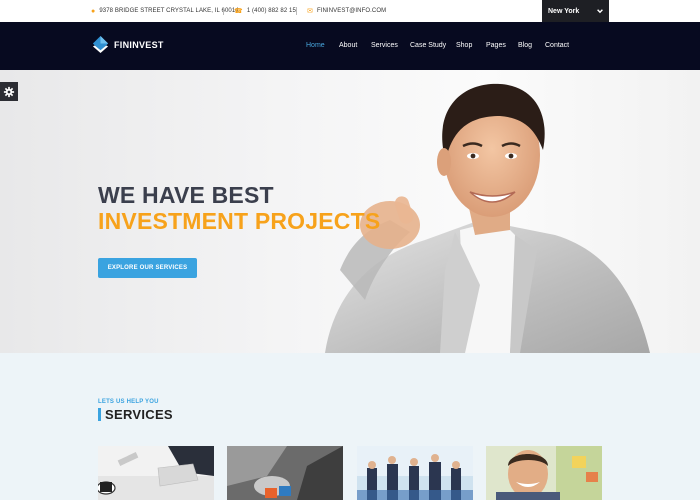 This screenshot has height=500, width=700. I want to click on brand-name: FININVEST, so click(139, 44).